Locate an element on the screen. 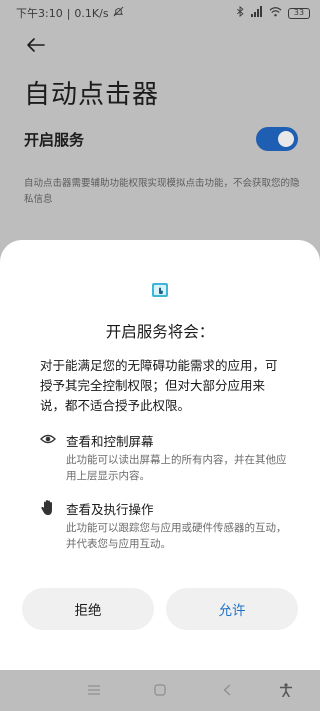  permission-title: 查看及执行操作 is located at coordinates (110, 509).